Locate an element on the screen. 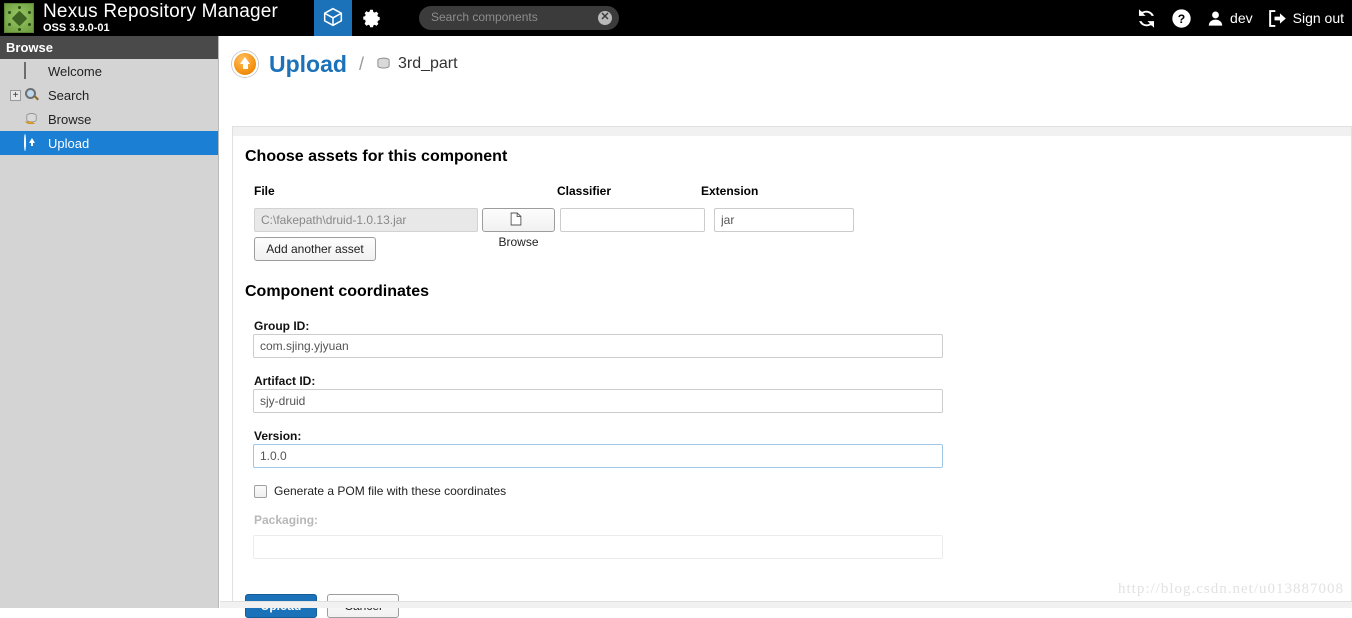 The width and height of the screenshot is (1352, 618). artifact-id-input is located at coordinates (598, 401).